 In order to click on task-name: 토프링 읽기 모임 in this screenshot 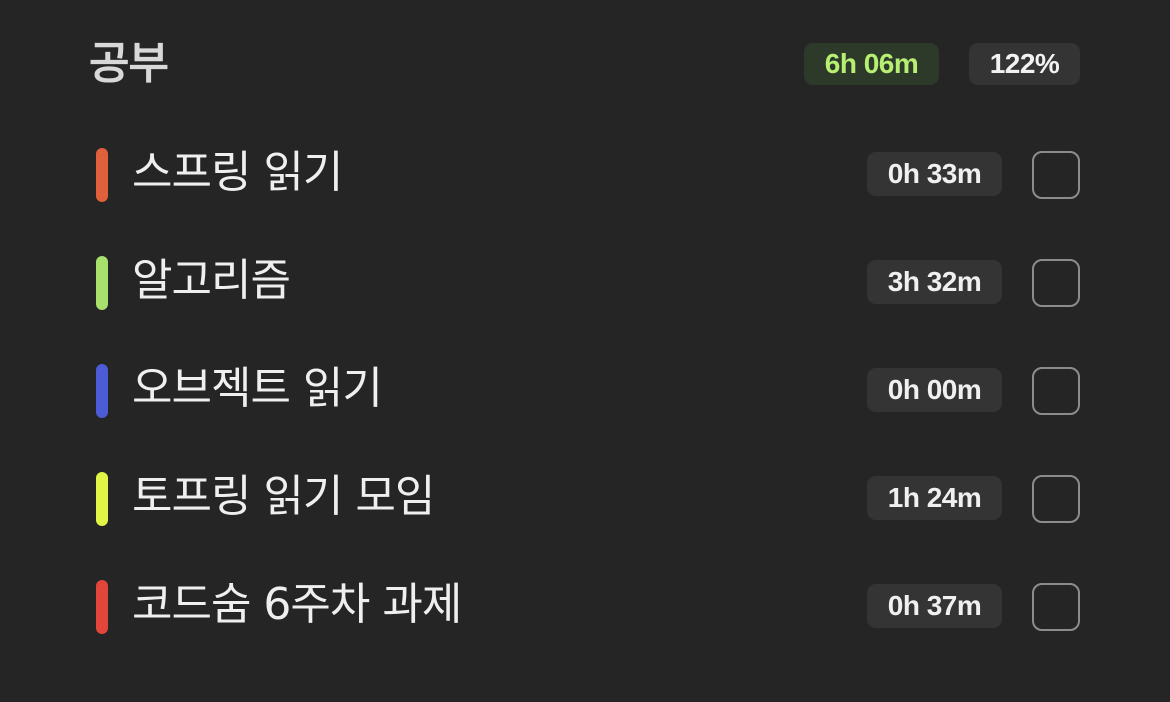, I will do `click(283, 497)`.